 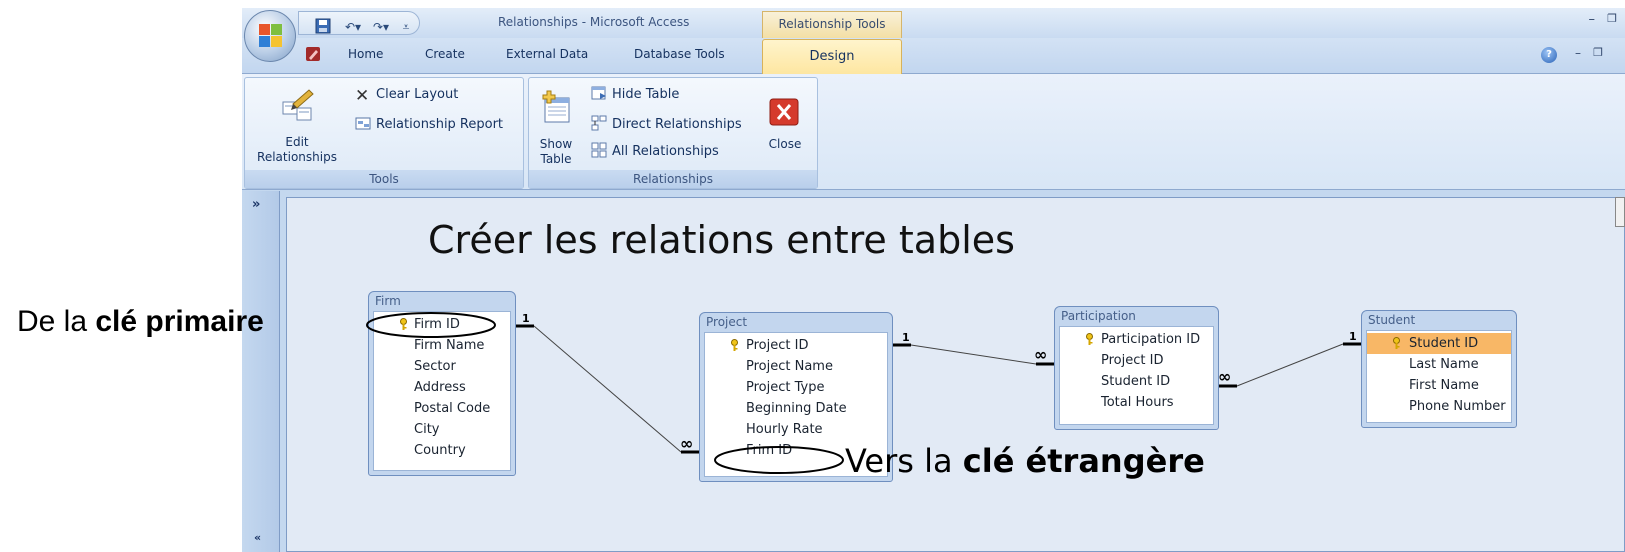 I want to click on field-primary-key: Participation ID, so click(x=1136, y=339).